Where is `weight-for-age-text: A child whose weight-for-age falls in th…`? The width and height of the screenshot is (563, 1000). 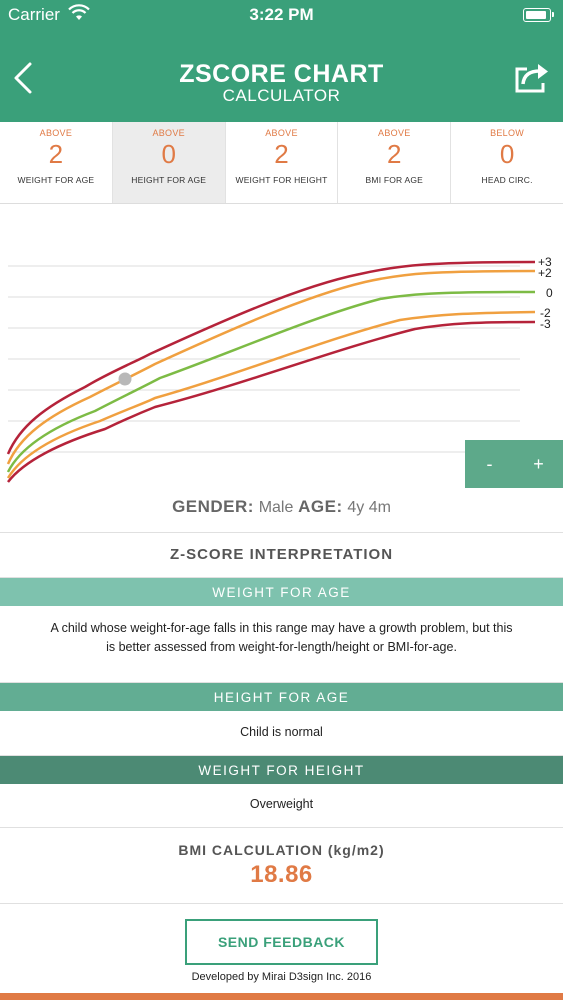 weight-for-age-text: A child whose weight-for-age falls in th… is located at coordinates (281, 644).